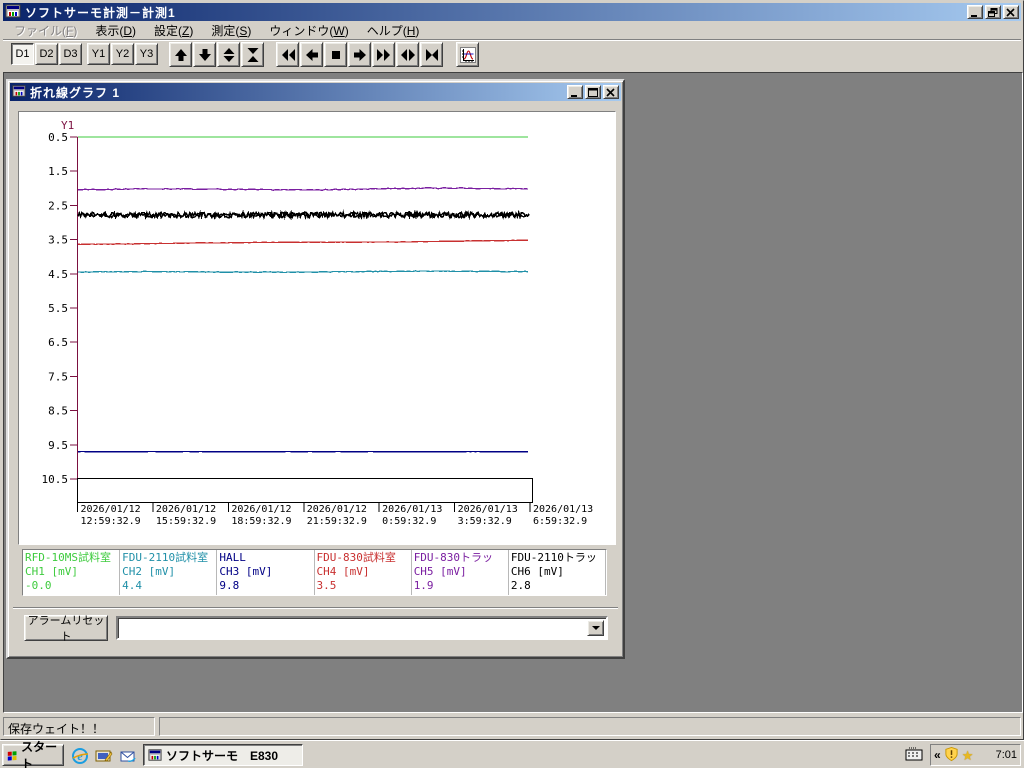 This screenshot has width=1024, height=768. I want to click on alarm-reset-button: アラームリセット, so click(66, 629).